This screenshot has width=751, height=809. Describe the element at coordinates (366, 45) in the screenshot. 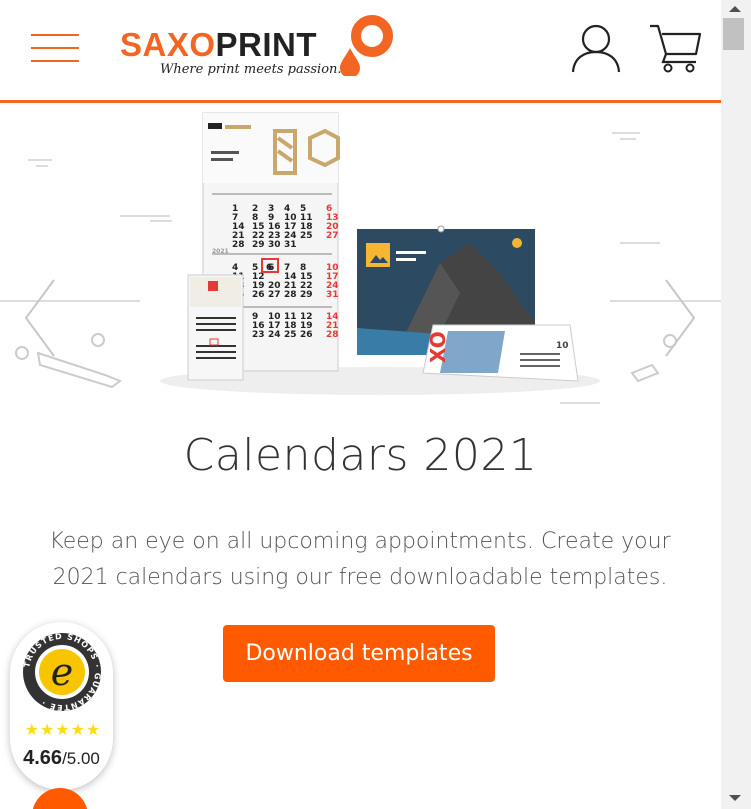

I see `logo-drop-icon` at that location.